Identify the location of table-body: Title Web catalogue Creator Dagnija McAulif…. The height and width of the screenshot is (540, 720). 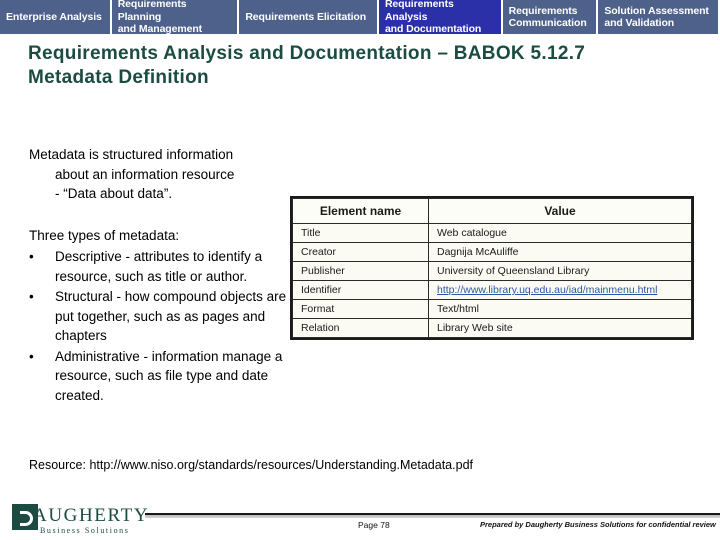
(492, 280).